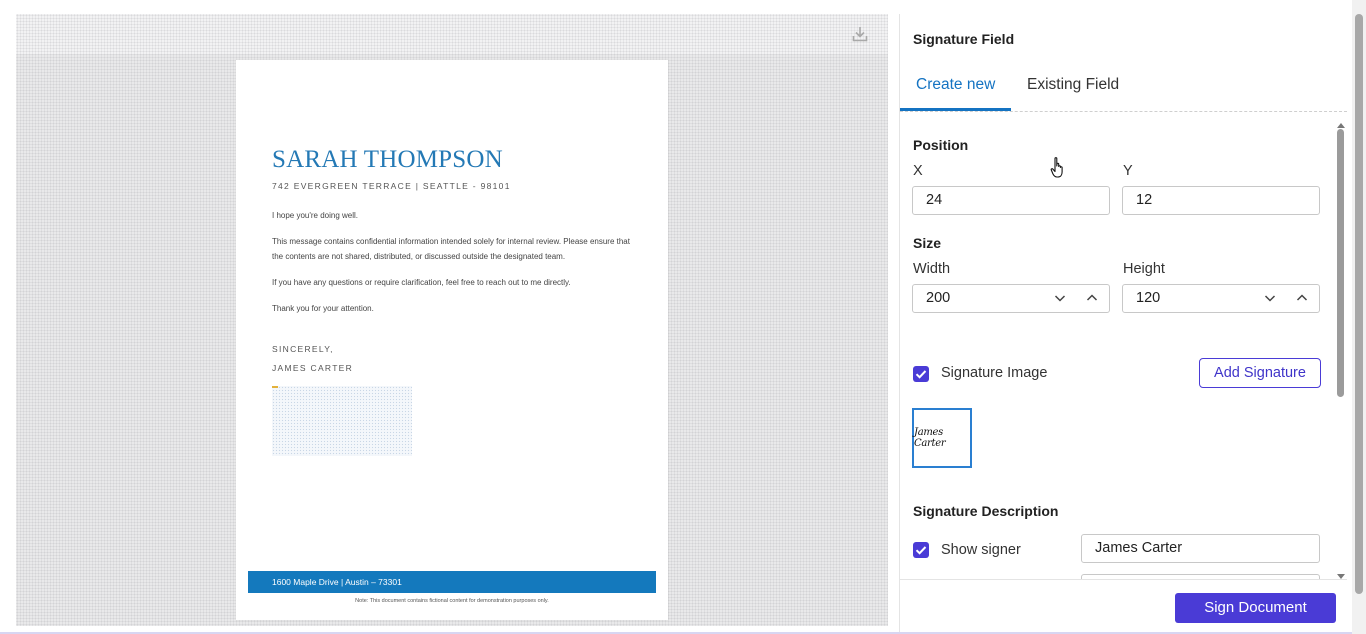  What do you see at coordinates (342, 421) in the screenshot?
I see `signature-field-placeholder` at bounding box center [342, 421].